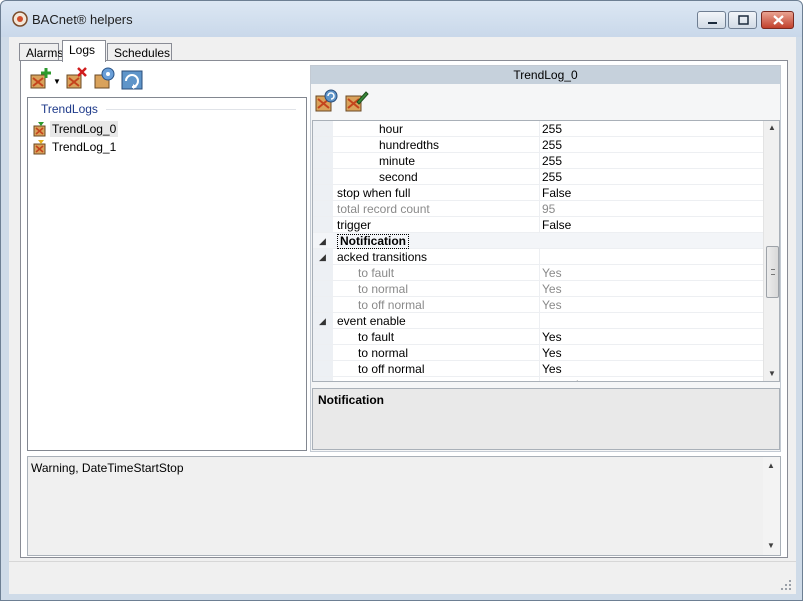 The width and height of the screenshot is (803, 601). I want to click on window-title: BACnet® helpers, so click(82, 19).